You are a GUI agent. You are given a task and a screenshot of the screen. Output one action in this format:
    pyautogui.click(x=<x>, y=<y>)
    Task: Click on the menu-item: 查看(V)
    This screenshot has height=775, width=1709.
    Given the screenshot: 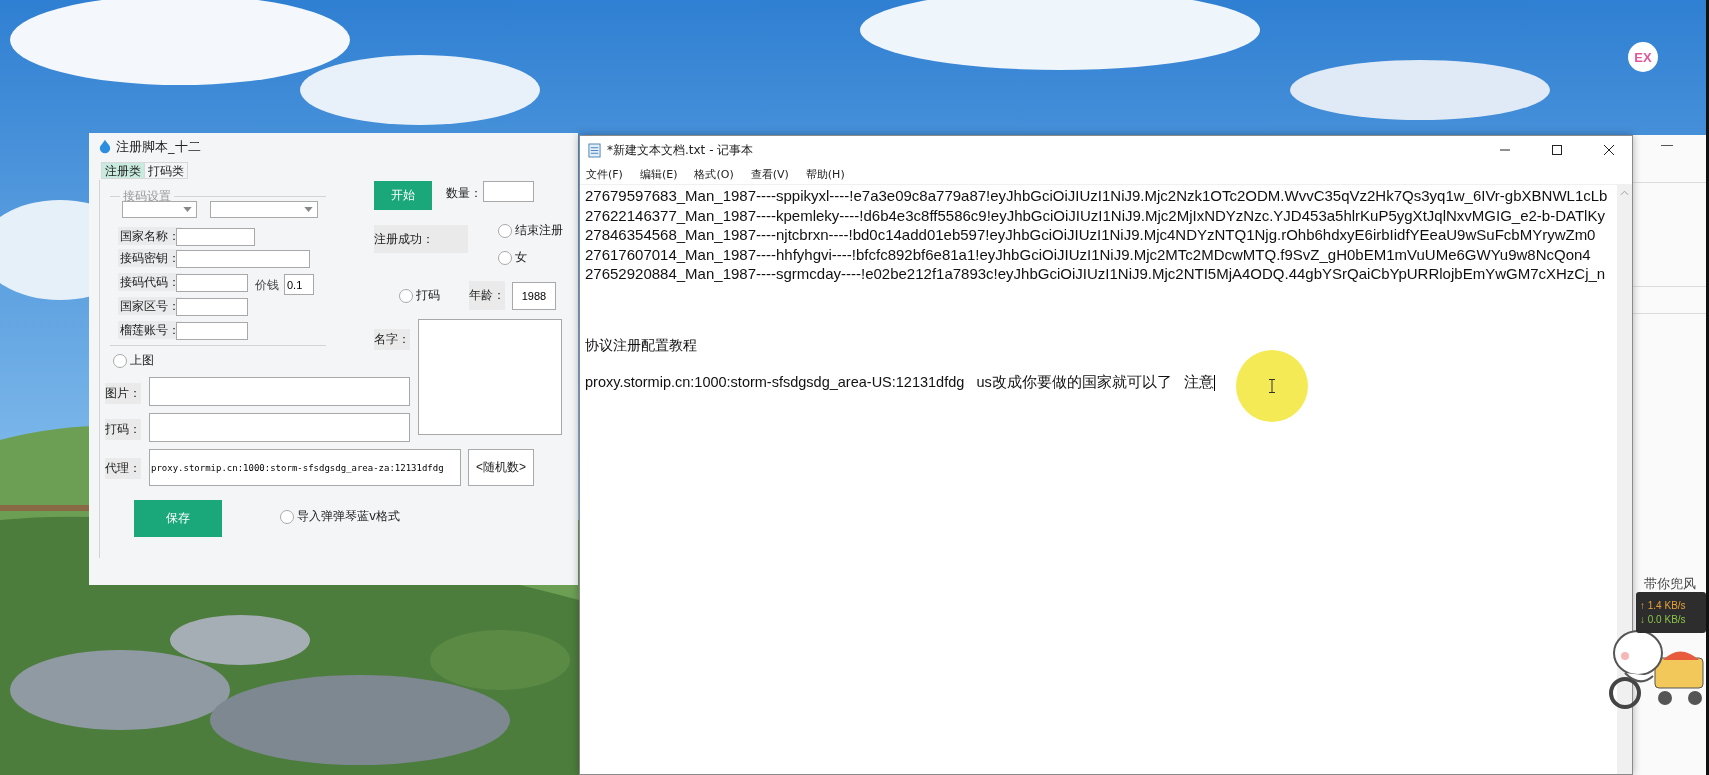 What is the action you would take?
    pyautogui.click(x=769, y=174)
    